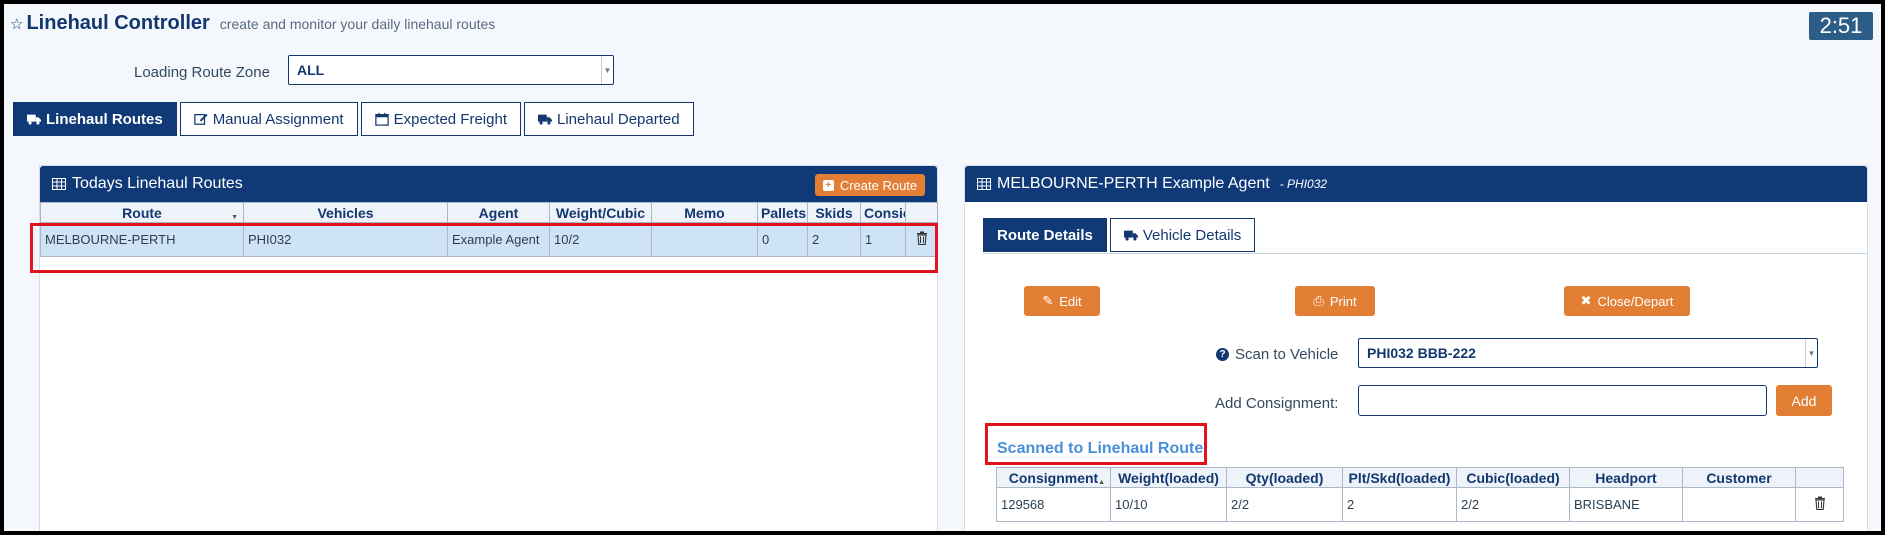 This screenshot has width=1885, height=535. Describe the element at coordinates (878, 185) in the screenshot. I see `create-route-label: Create Route` at that location.